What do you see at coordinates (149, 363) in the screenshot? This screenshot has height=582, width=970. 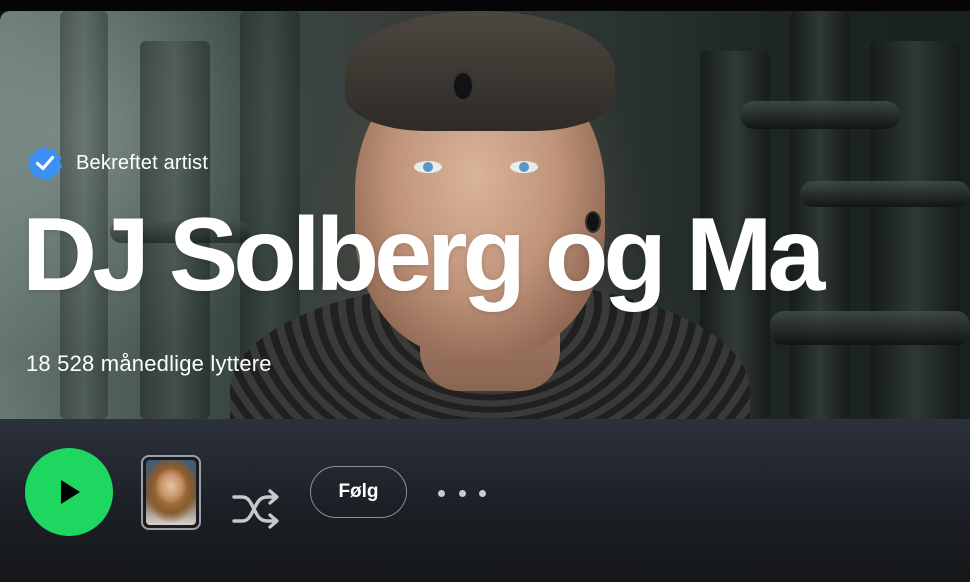 I see `monthly-listeners-count: 18 528 månedlige lyttere` at bounding box center [149, 363].